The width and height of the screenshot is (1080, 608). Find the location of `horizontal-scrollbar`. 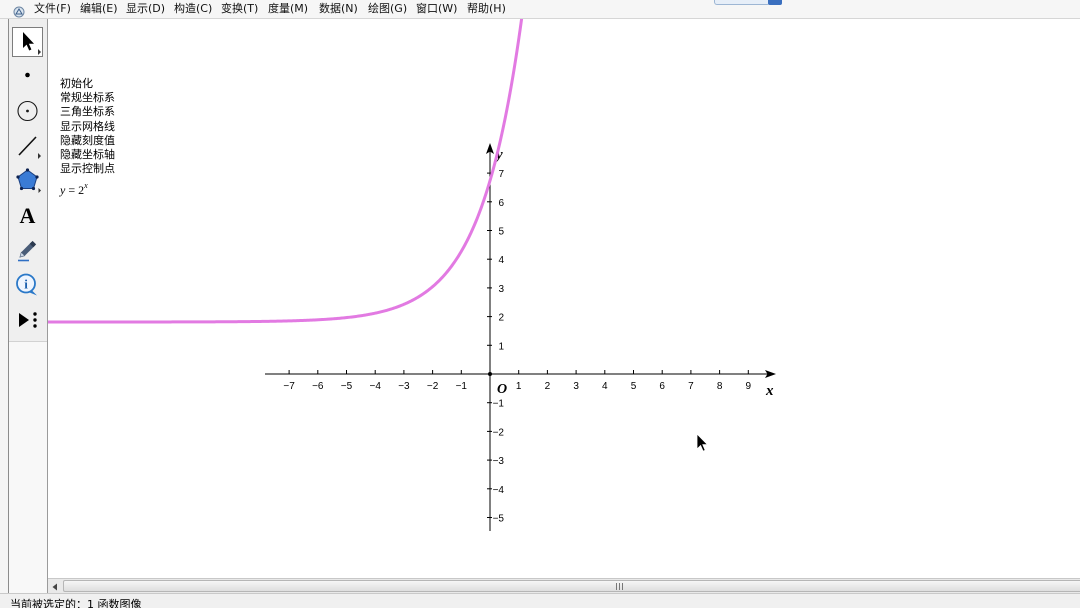

horizontal-scrollbar is located at coordinates (564, 585).